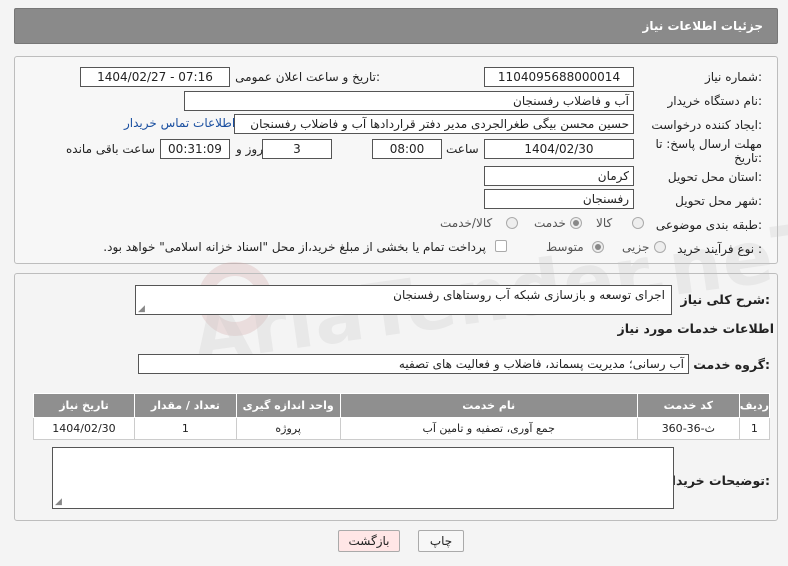  What do you see at coordinates (660, 247) in the screenshot?
I see `process-radio-minor` at bounding box center [660, 247].